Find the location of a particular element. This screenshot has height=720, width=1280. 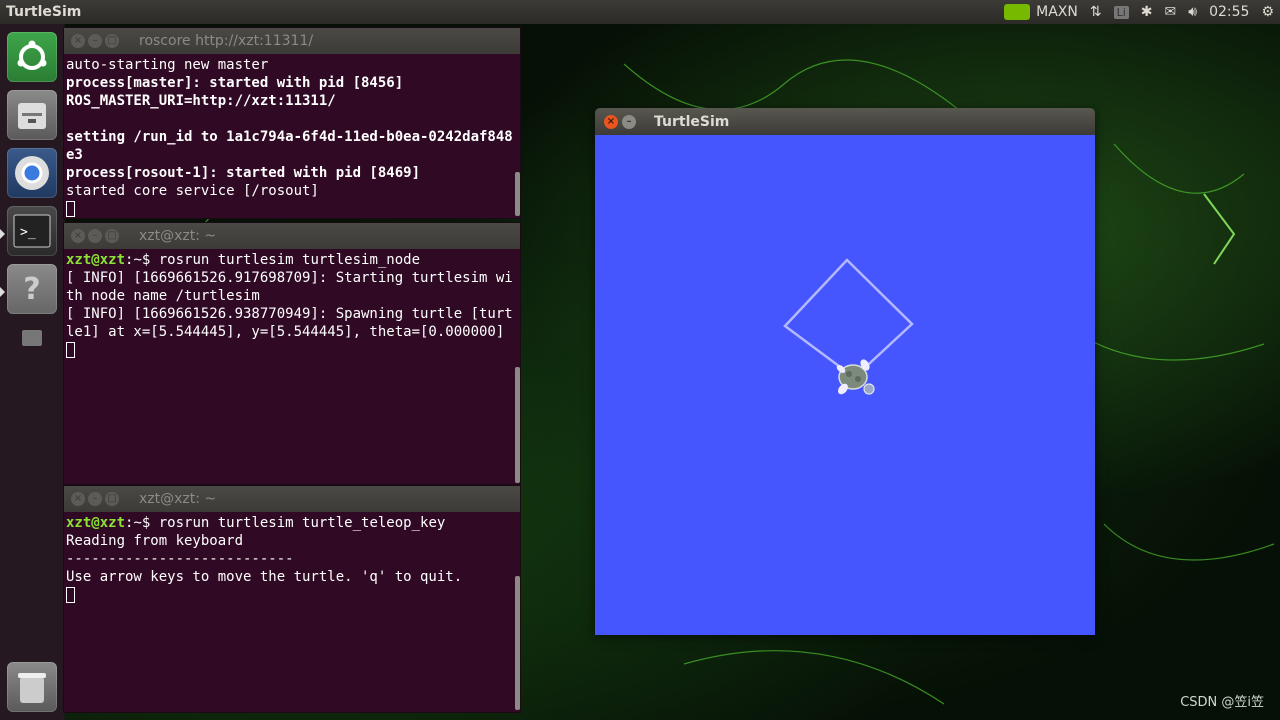

output-line: ROS_MASTER_URI=http://xzt:11311/ is located at coordinates (201, 101).